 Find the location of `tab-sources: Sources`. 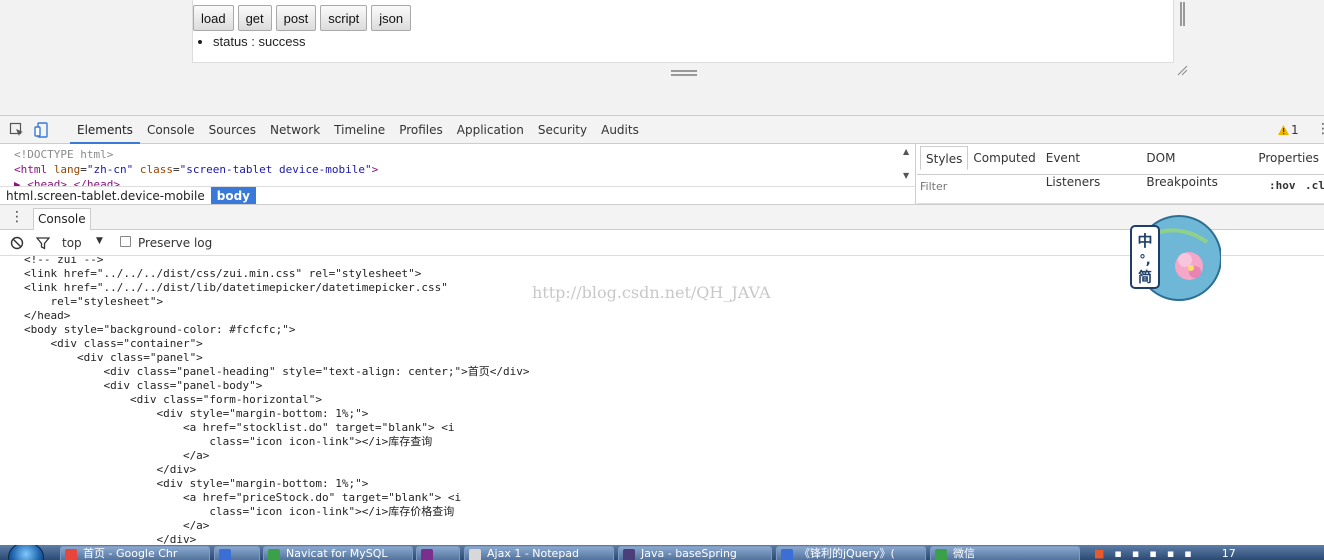

tab-sources: Sources is located at coordinates (232, 130).